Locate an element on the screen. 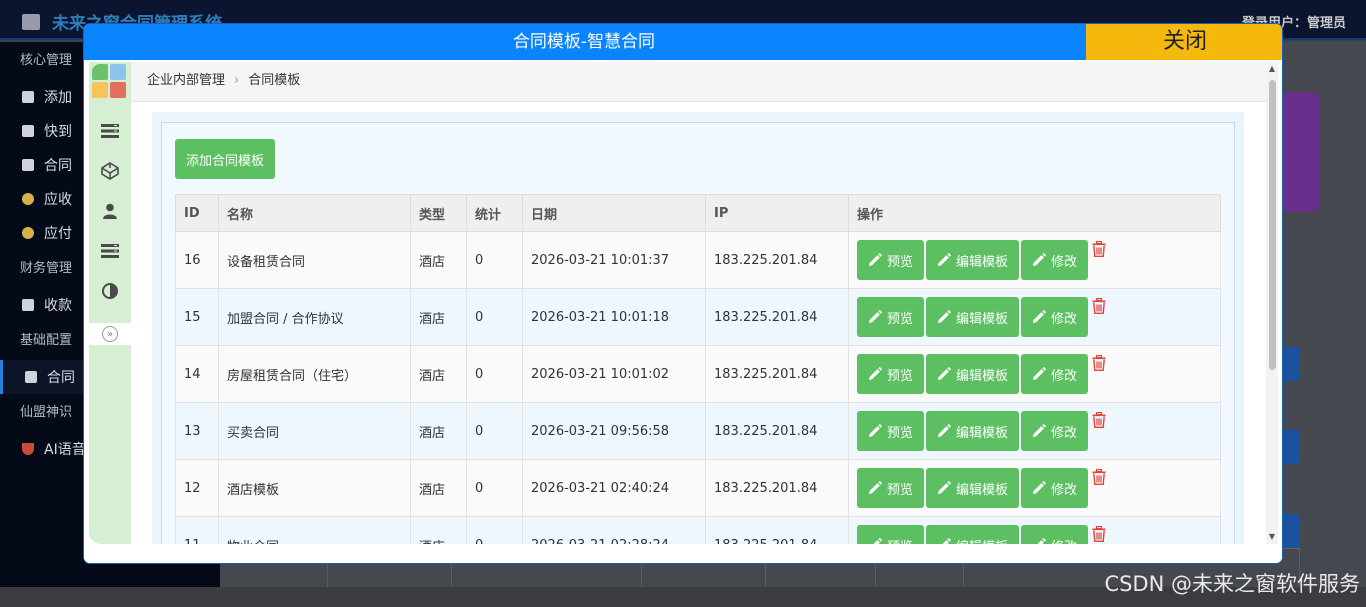 This screenshot has width=1366, height=607. column-header: ID is located at coordinates (197, 213).